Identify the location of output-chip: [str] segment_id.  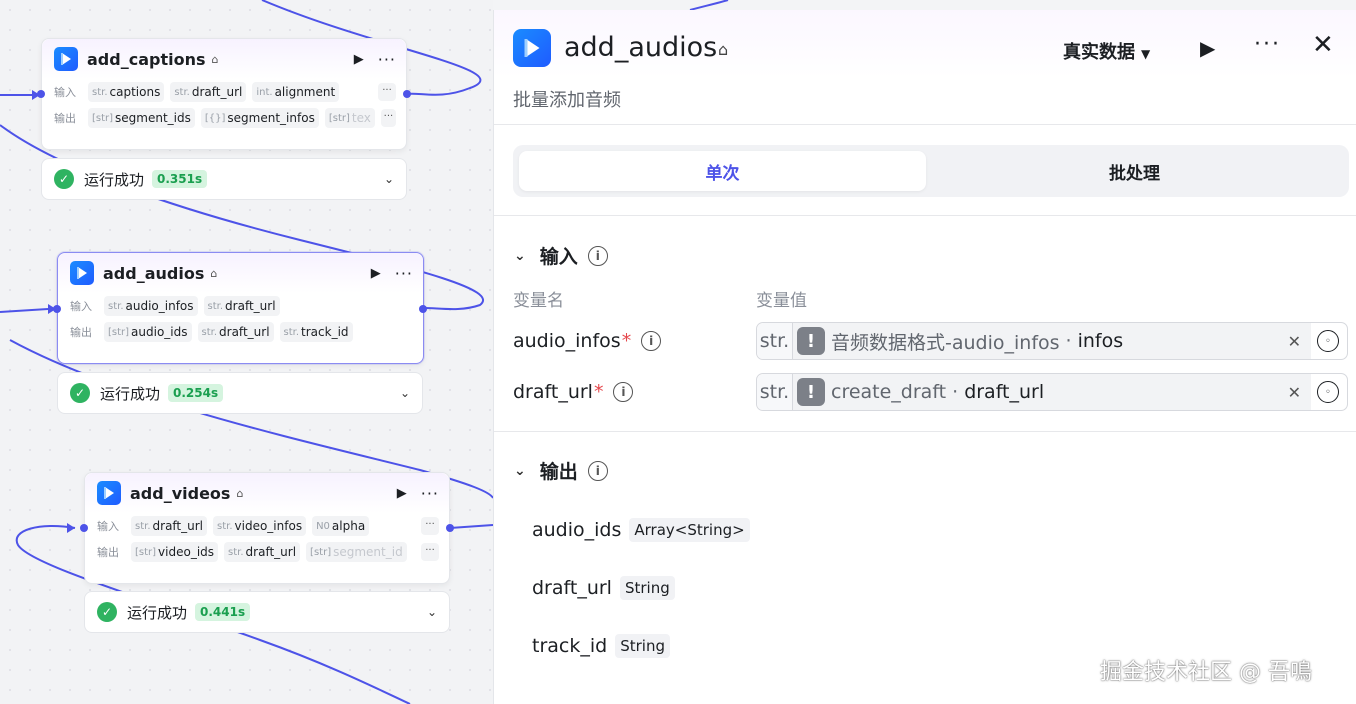
(356, 552).